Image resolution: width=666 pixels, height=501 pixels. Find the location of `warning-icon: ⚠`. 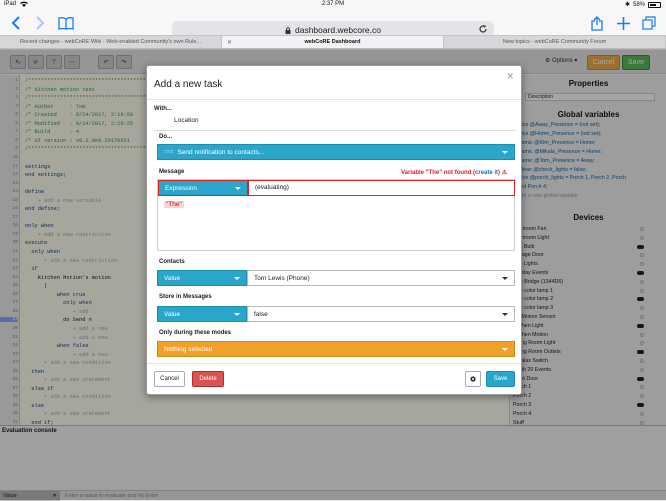

warning-icon: ⚠ is located at coordinates (504, 173).